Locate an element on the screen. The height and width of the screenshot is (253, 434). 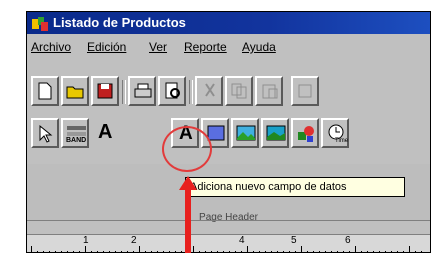
copy-button is located at coordinates (239, 91).